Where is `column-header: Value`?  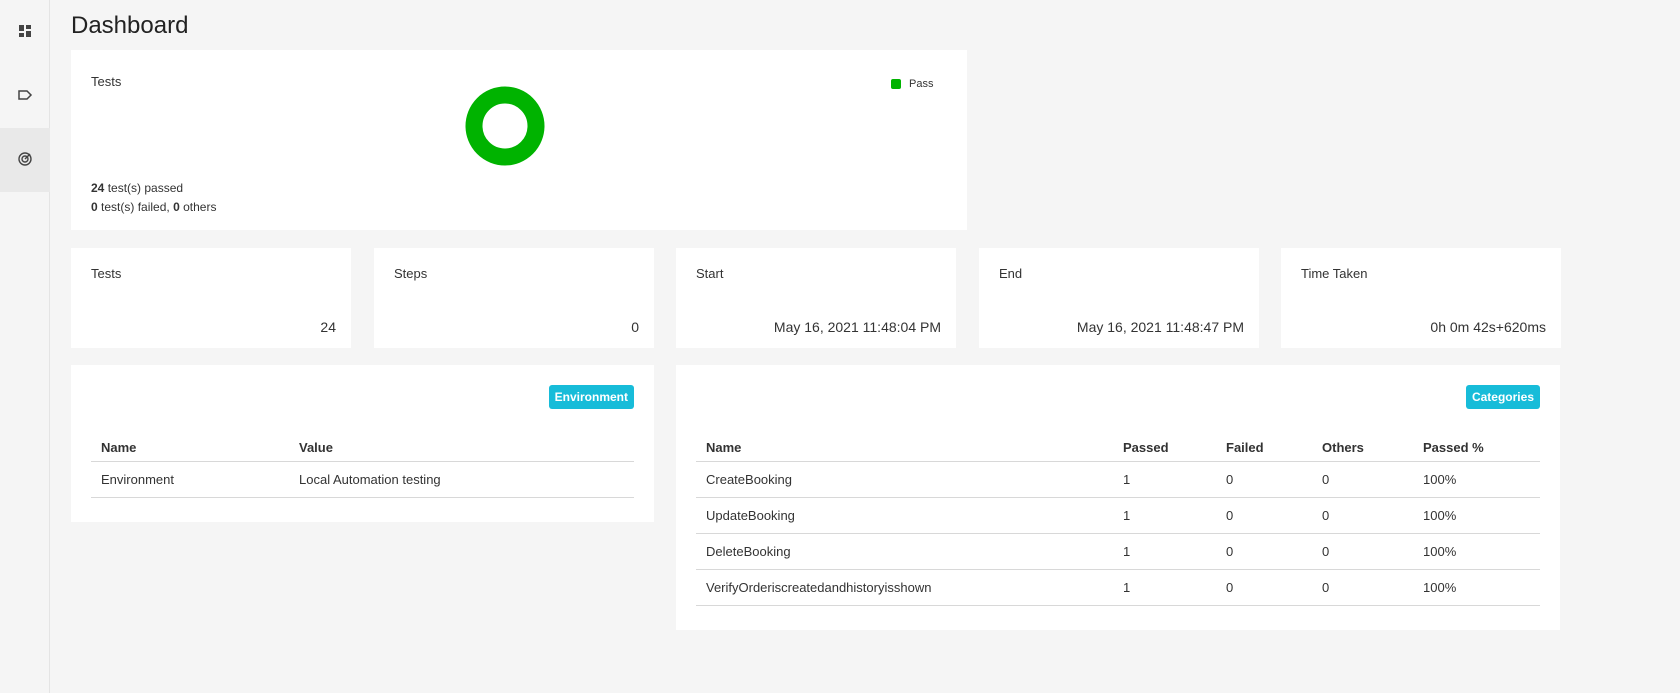 column-header: Value is located at coordinates (461, 448).